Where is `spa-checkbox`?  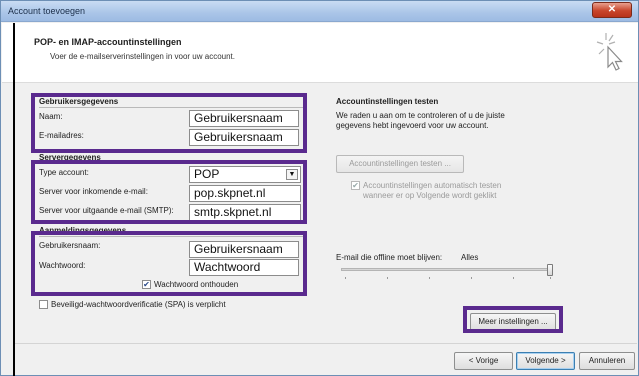
spa-checkbox is located at coordinates (43, 304).